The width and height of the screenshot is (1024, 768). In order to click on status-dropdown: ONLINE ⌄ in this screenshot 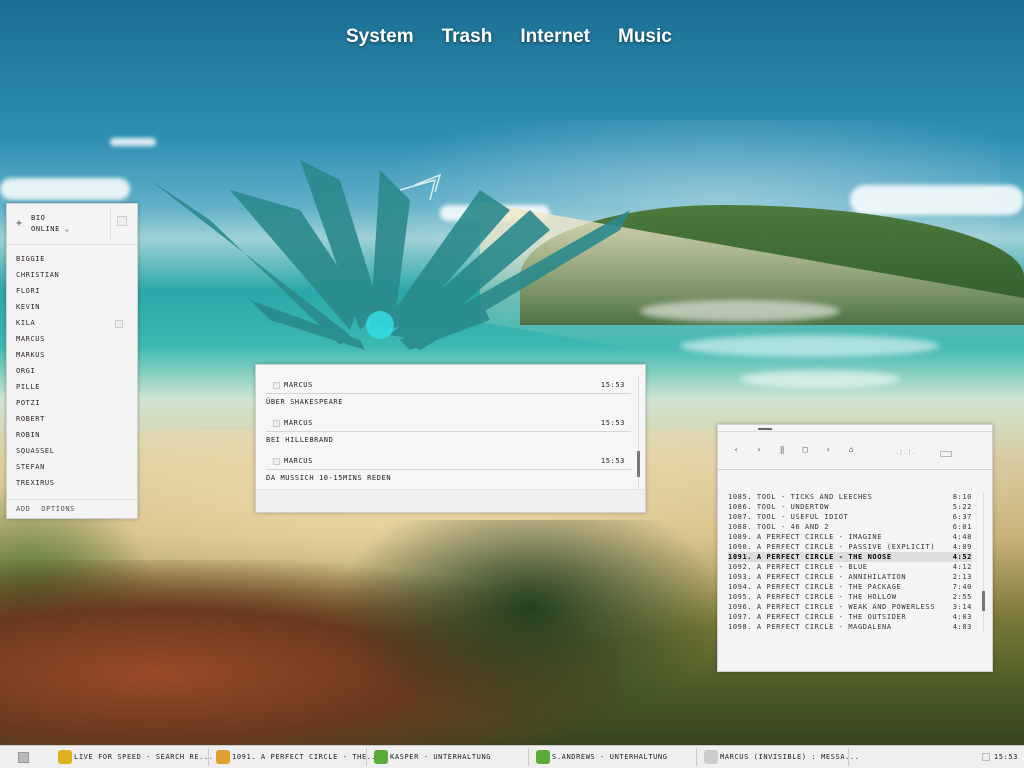, I will do `click(50, 229)`.